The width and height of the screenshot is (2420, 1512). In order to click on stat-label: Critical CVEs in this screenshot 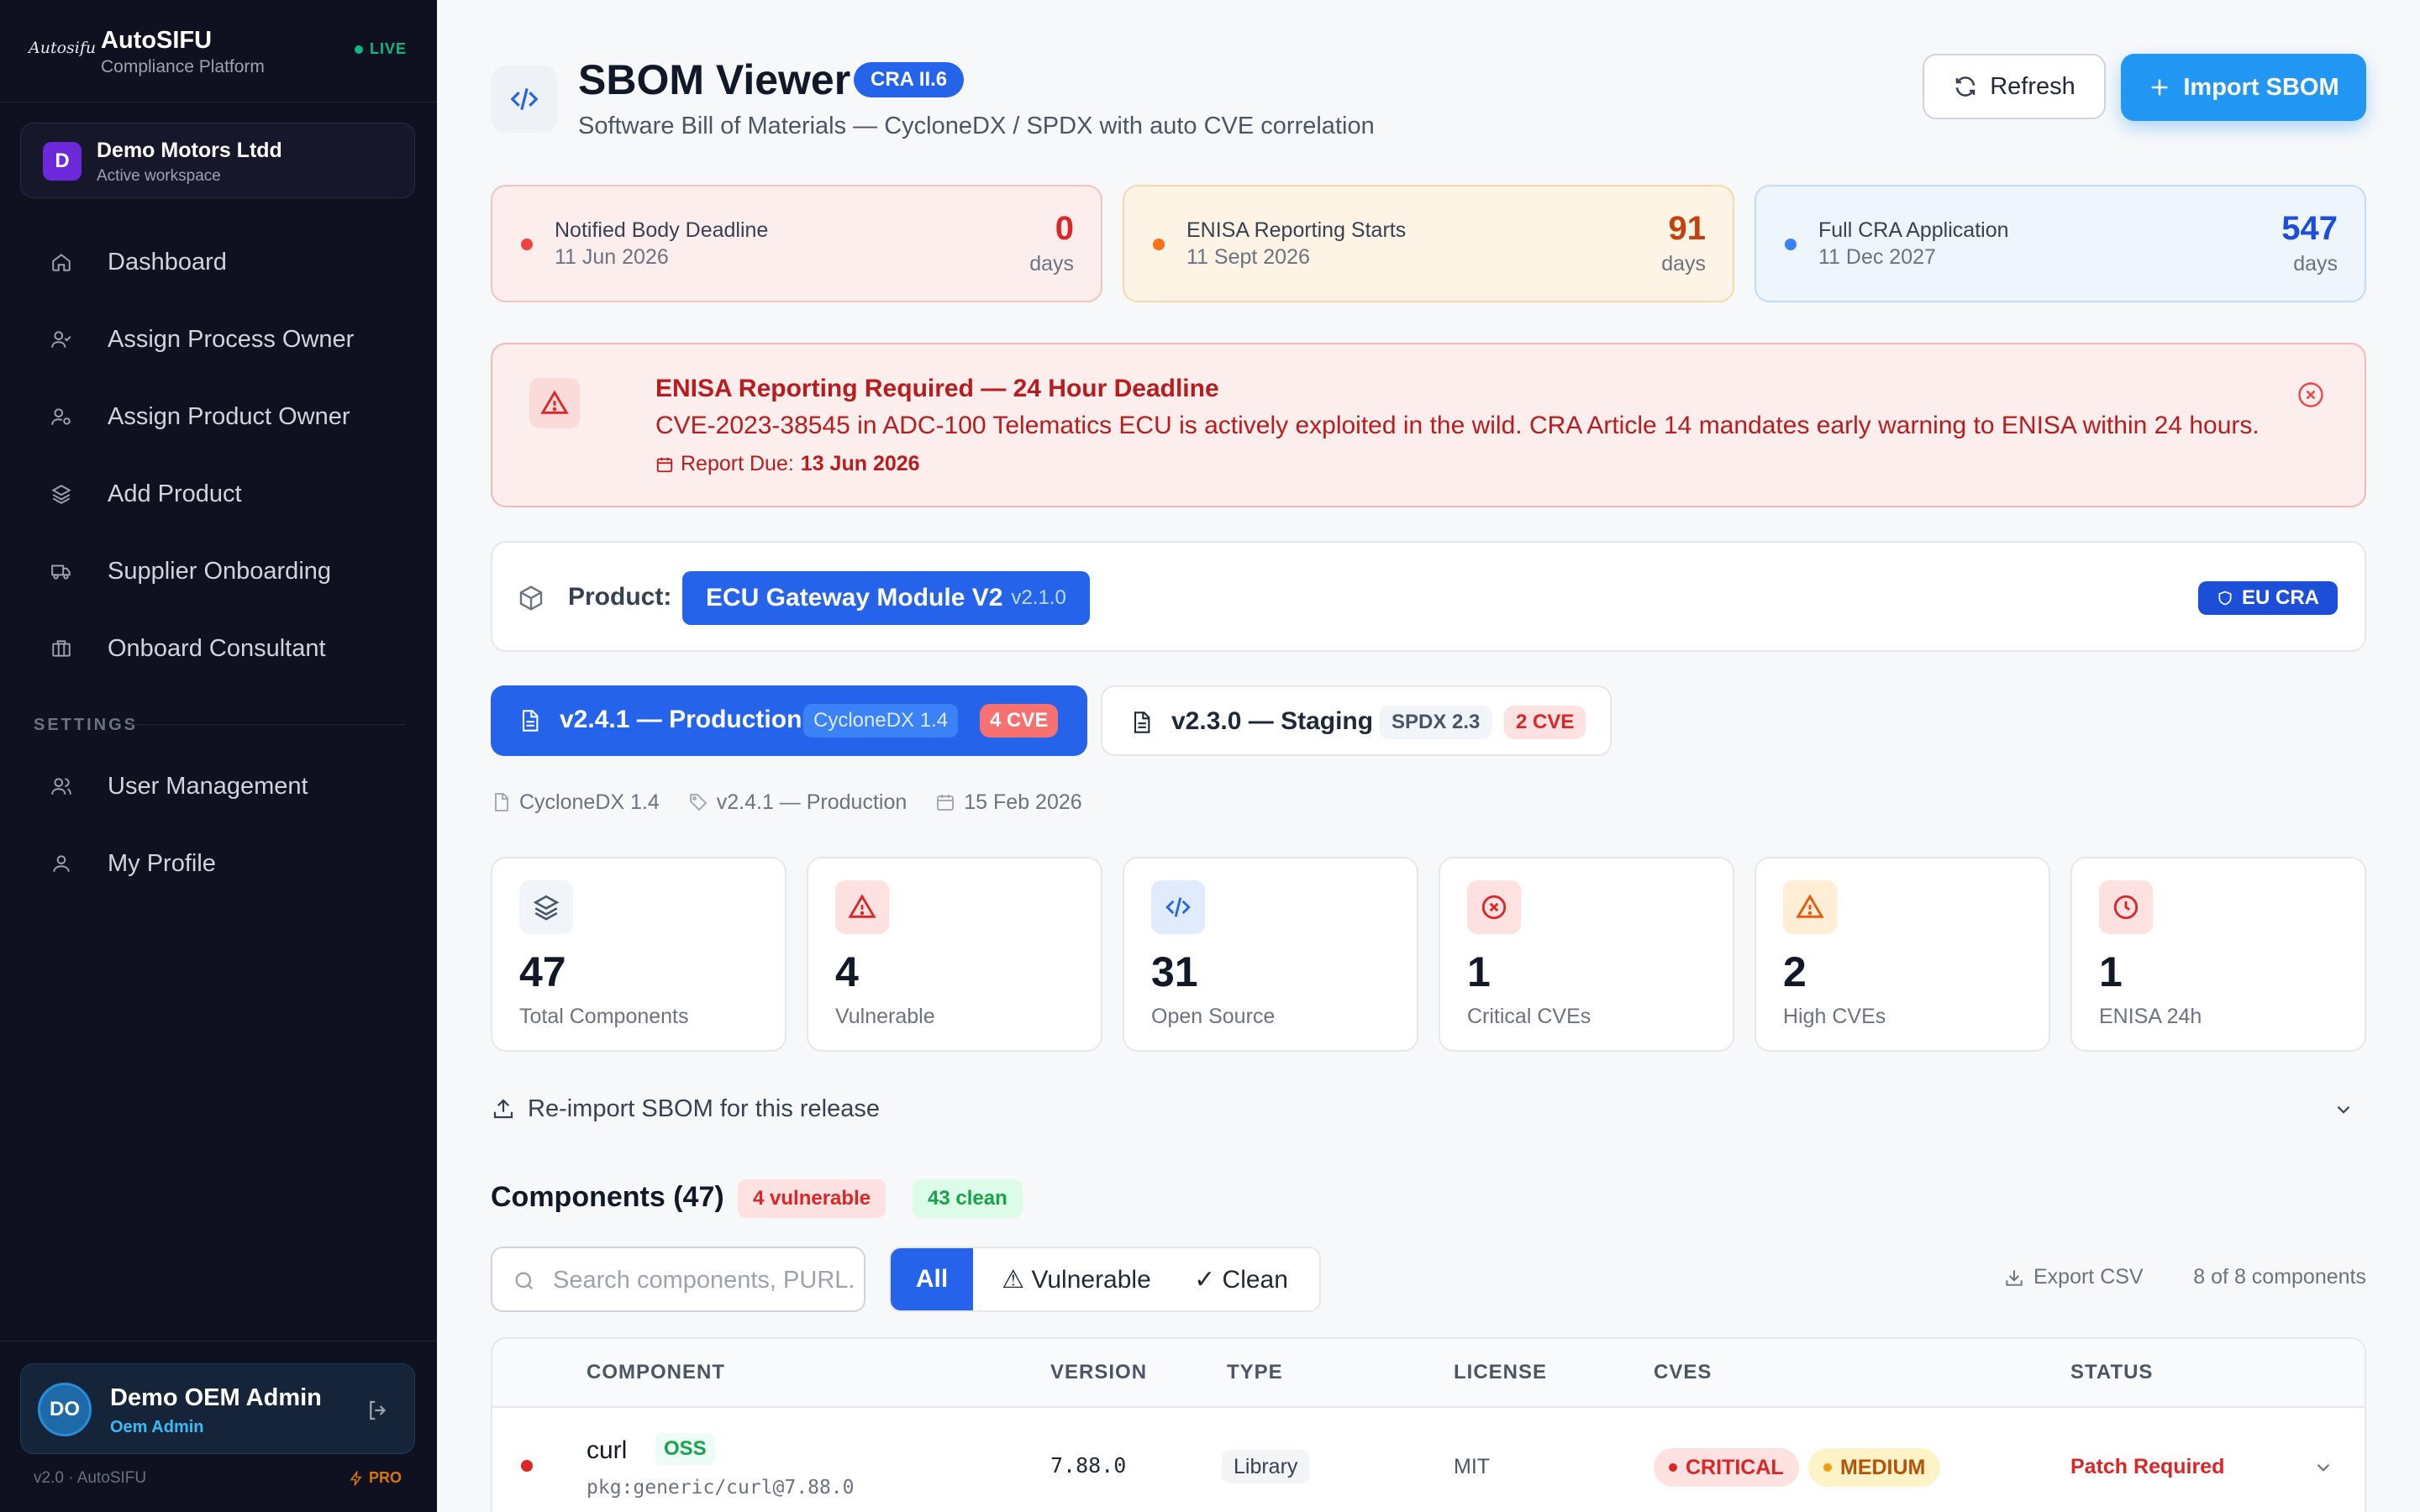, I will do `click(1529, 1016)`.